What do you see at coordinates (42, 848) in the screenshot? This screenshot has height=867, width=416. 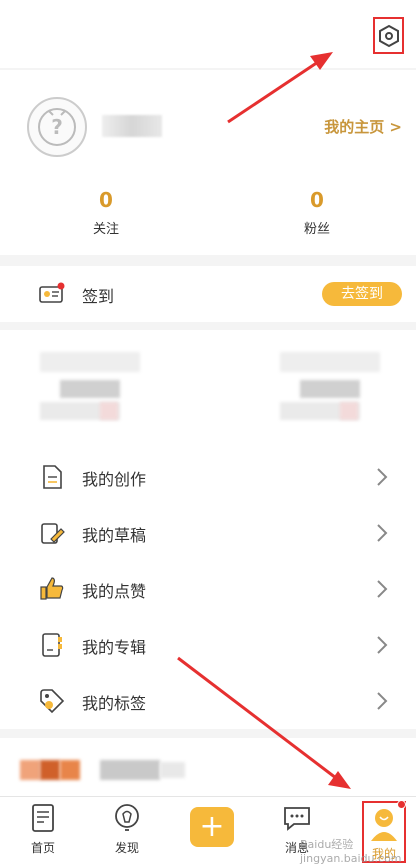 I see `tab-home-label: 首页` at bounding box center [42, 848].